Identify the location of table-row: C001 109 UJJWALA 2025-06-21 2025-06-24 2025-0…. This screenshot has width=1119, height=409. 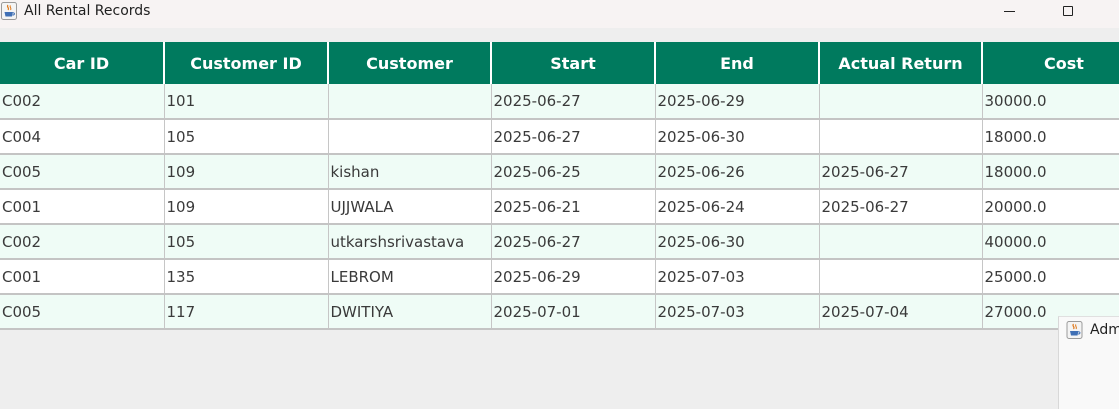
(559, 207).